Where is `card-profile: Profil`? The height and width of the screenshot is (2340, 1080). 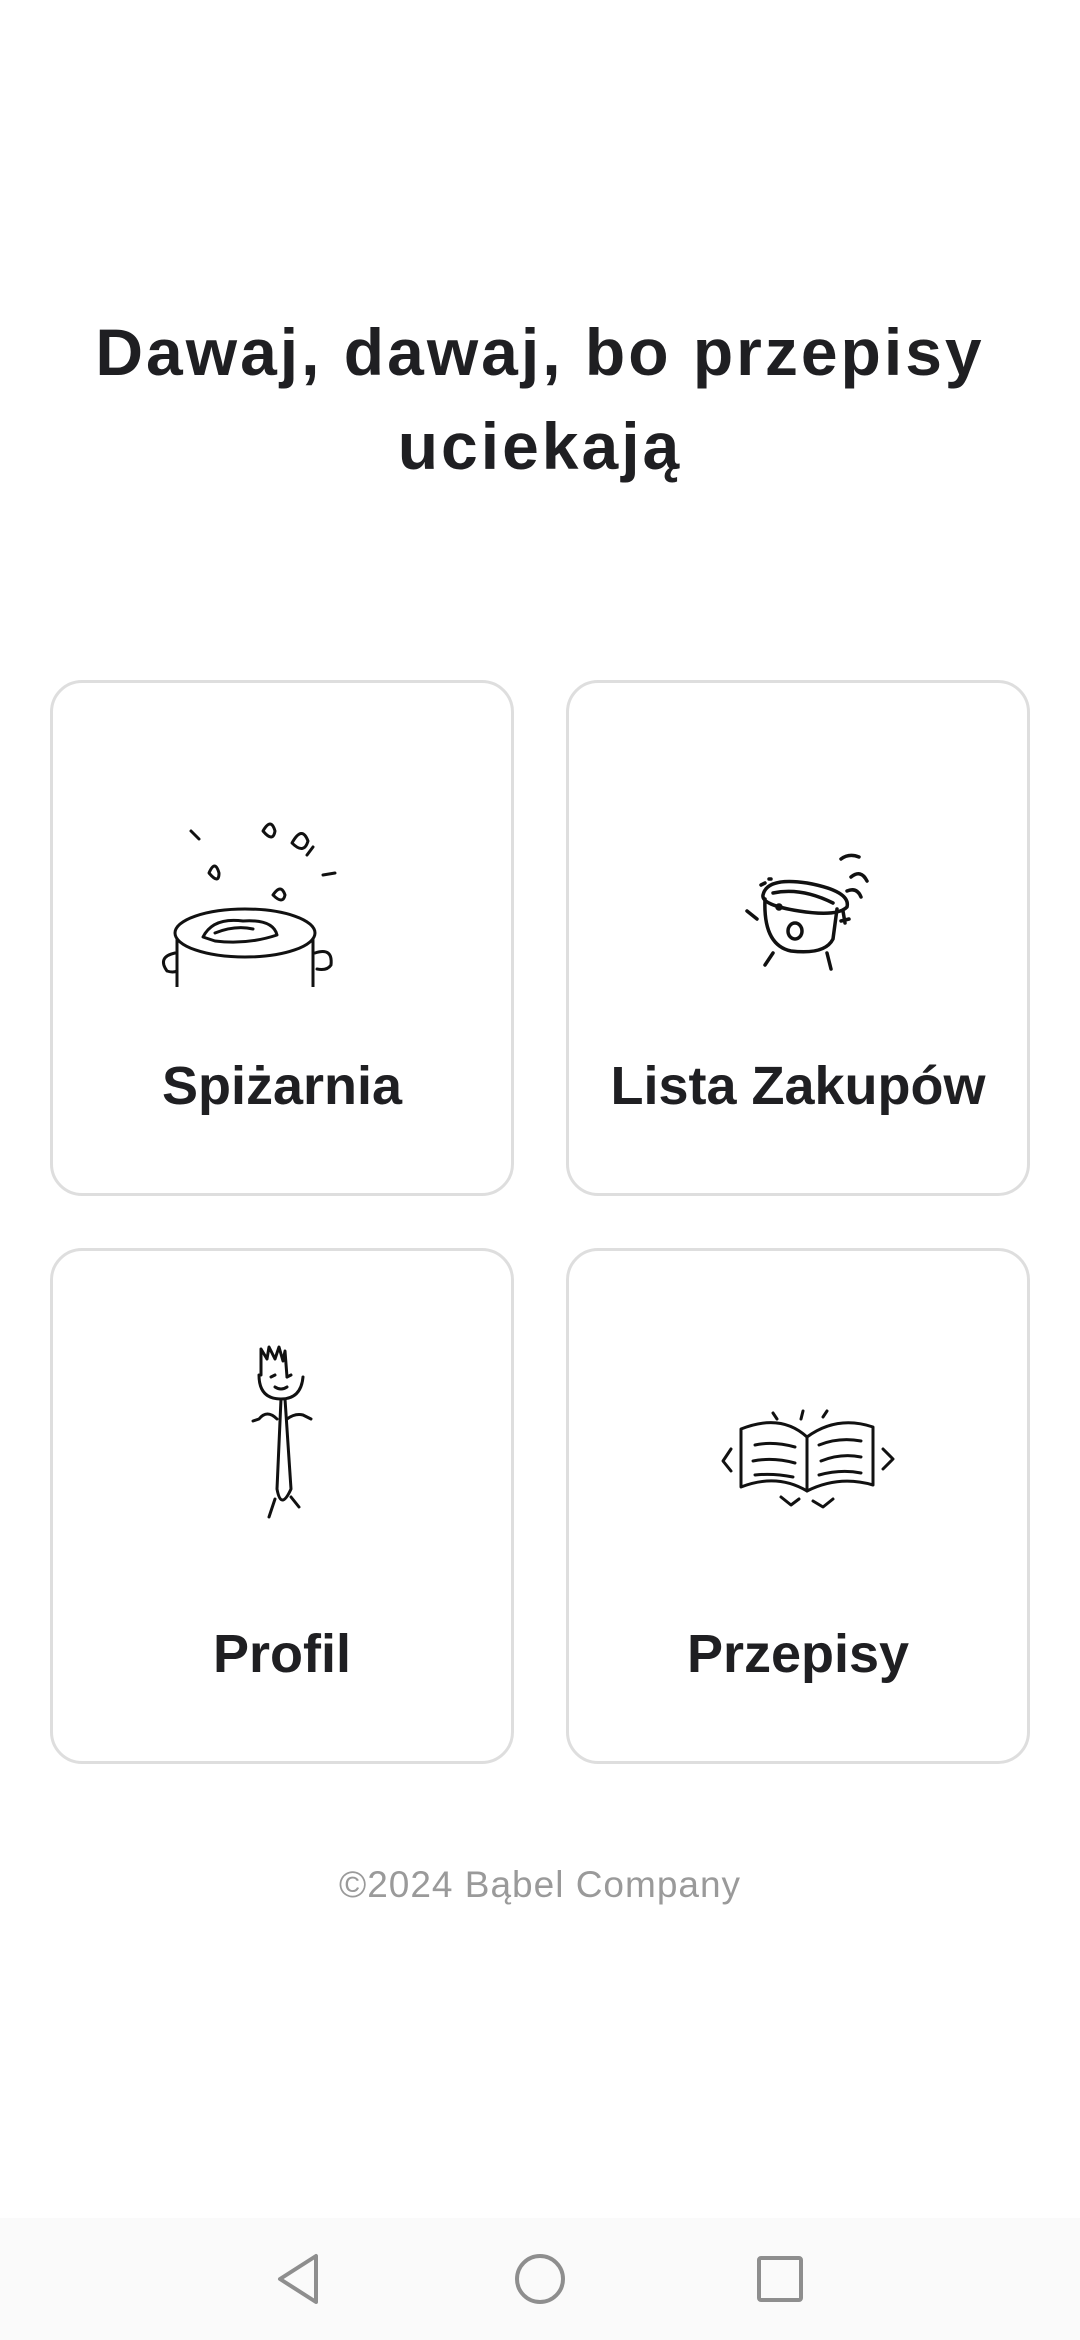 card-profile: Profil is located at coordinates (282, 1506).